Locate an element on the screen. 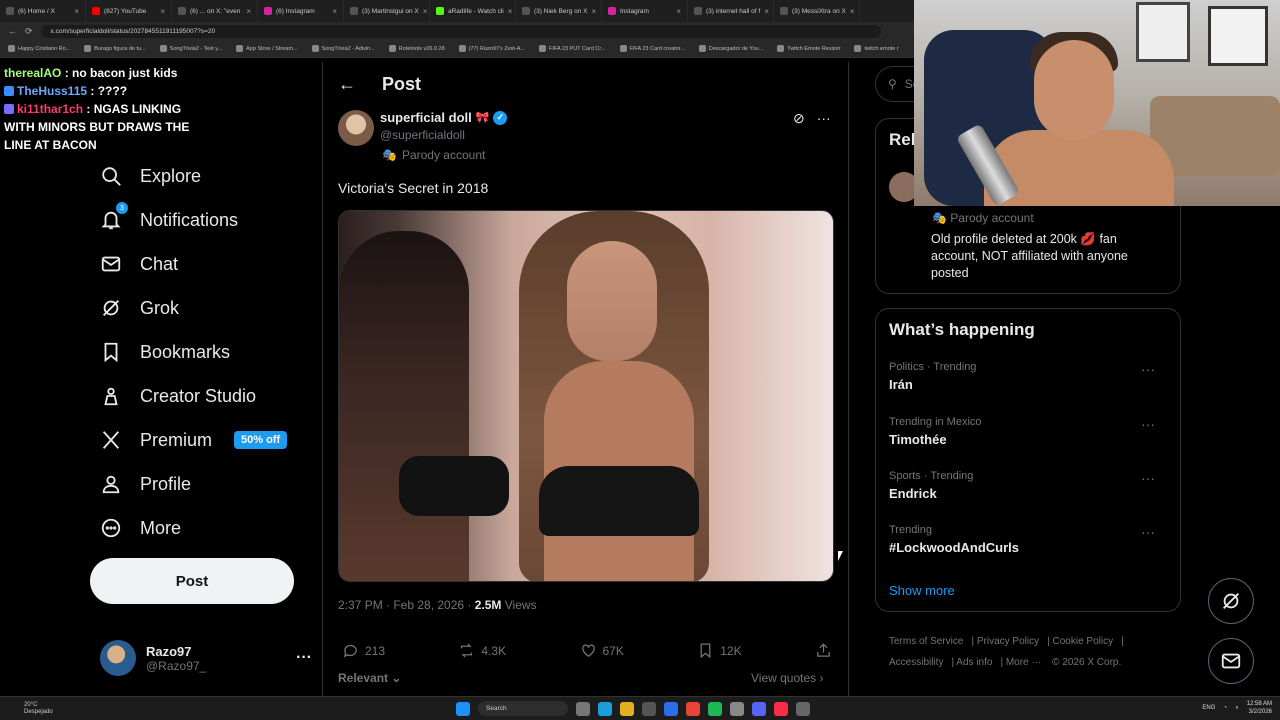 The image size is (1280, 720). taskbar-search: Search is located at coordinates (523, 708).